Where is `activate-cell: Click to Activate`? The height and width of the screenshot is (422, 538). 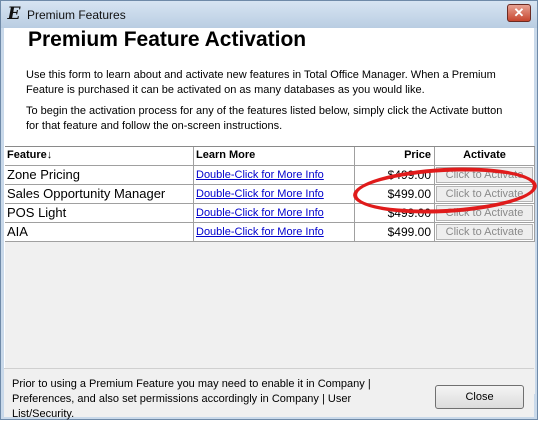 activate-cell: Click to Activate is located at coordinates (485, 232).